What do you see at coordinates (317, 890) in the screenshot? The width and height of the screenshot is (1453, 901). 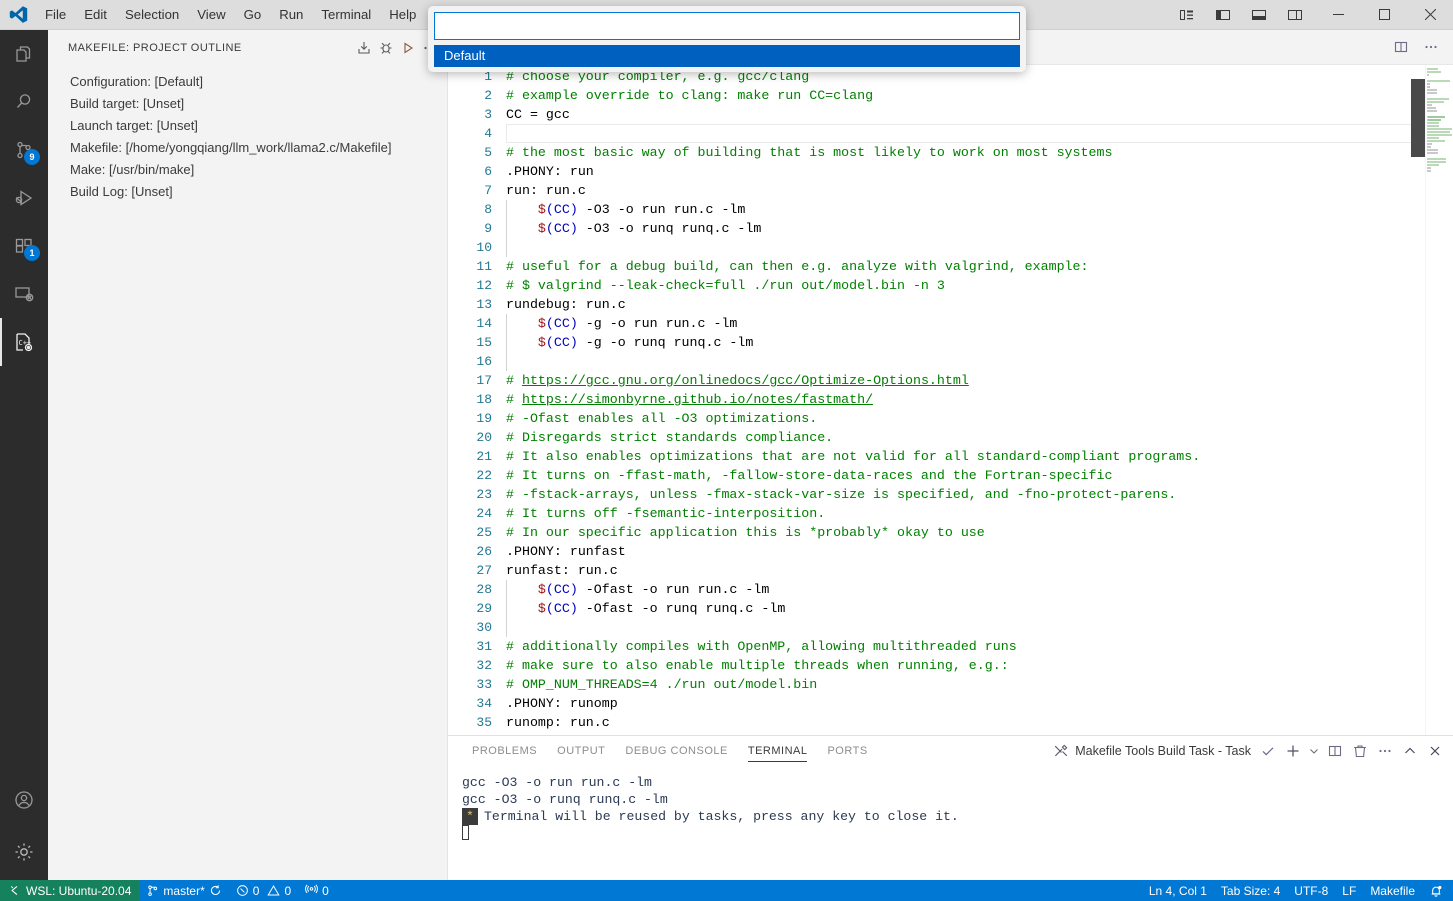 I see `status-radio-tower: 0` at bounding box center [317, 890].